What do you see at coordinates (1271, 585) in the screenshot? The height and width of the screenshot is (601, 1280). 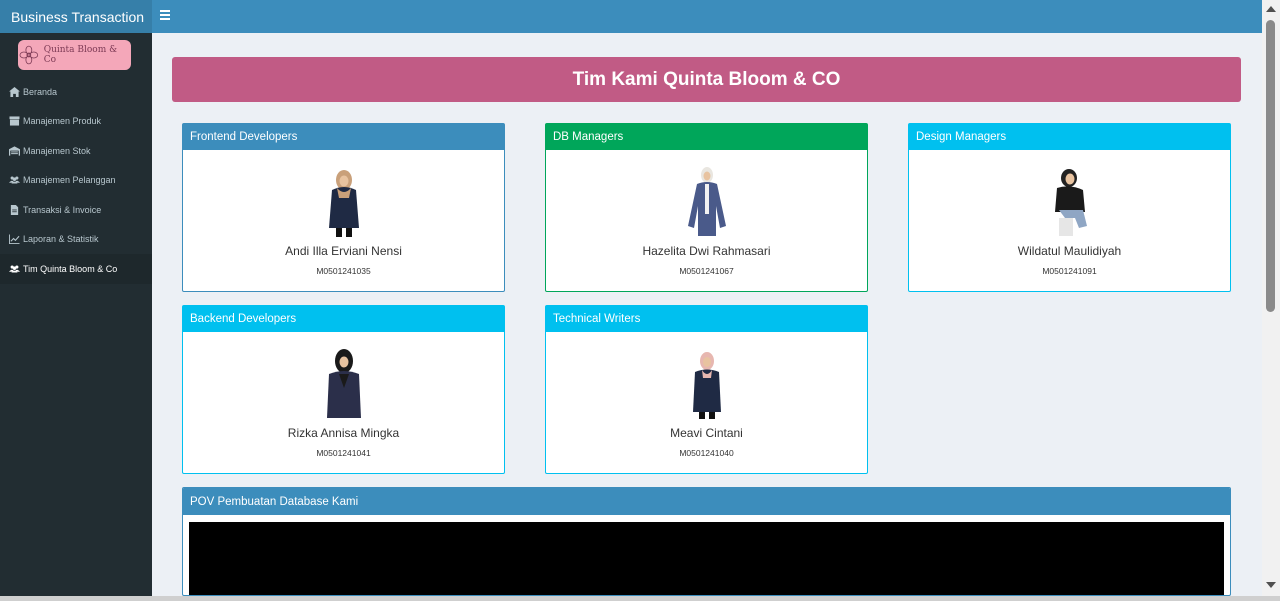 I see `scroll-down-icon` at bounding box center [1271, 585].